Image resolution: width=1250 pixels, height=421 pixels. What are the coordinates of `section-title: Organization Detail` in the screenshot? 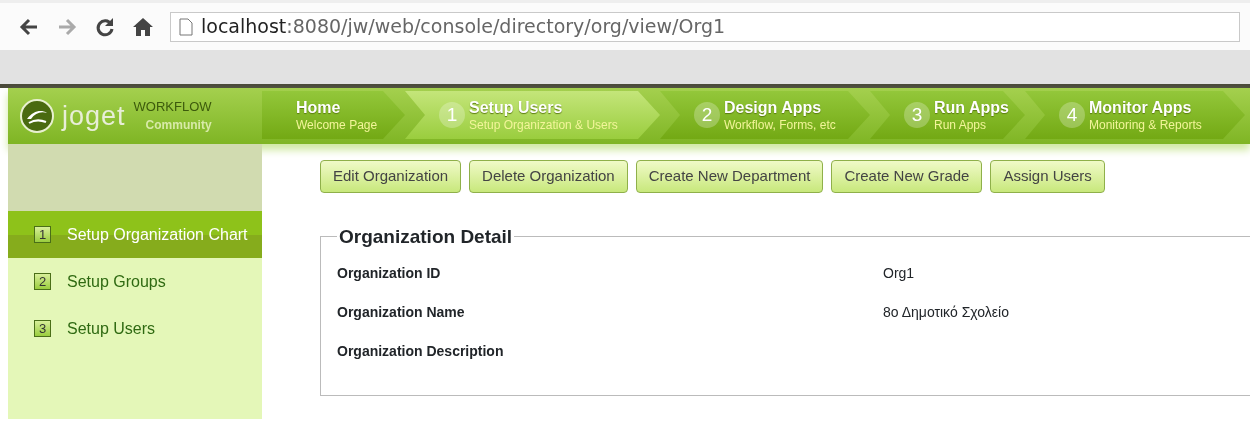 It's located at (426, 236).